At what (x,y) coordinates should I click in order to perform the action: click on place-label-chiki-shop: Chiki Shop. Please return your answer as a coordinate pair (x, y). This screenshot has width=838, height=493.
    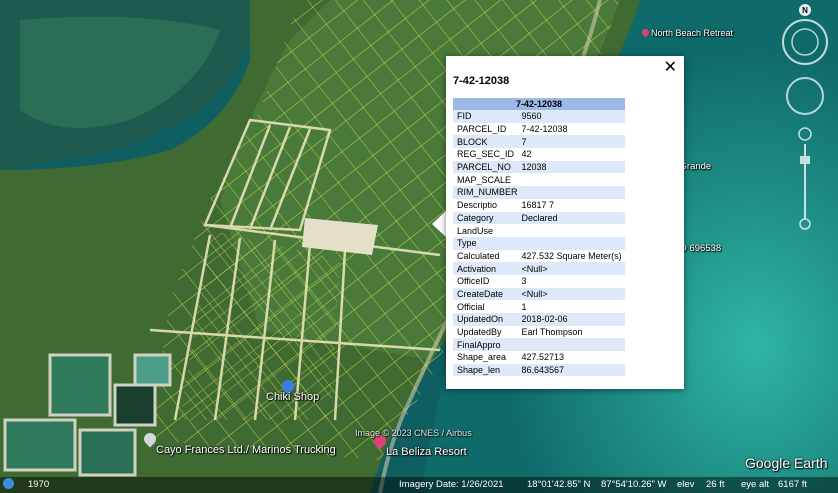
    Looking at the image, I should click on (292, 397).